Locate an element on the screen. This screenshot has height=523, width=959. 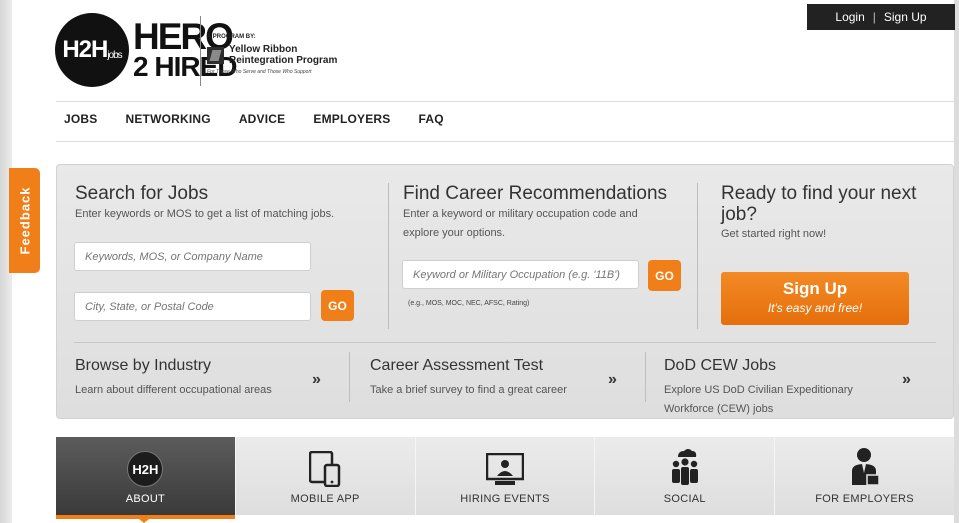
tab-about: H2H ABOUT is located at coordinates (146, 476).